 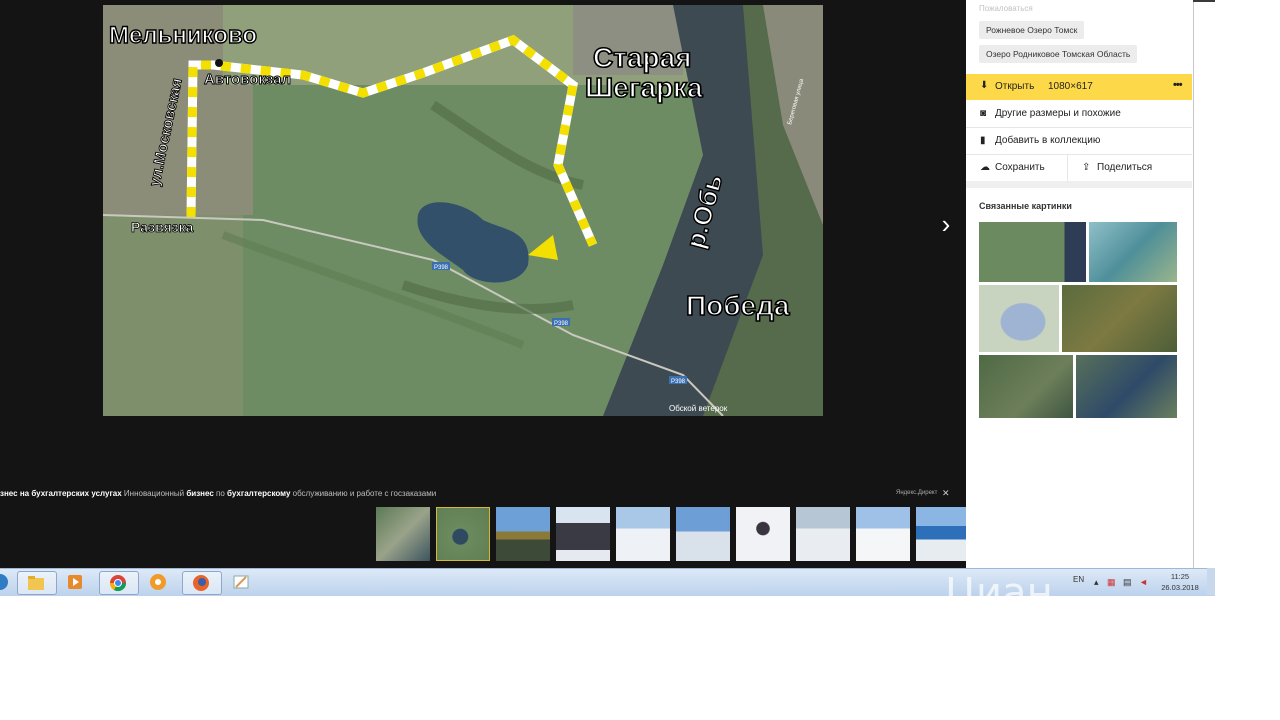 What do you see at coordinates (983, 140) in the screenshot?
I see `bookmark-icon: ▮` at bounding box center [983, 140].